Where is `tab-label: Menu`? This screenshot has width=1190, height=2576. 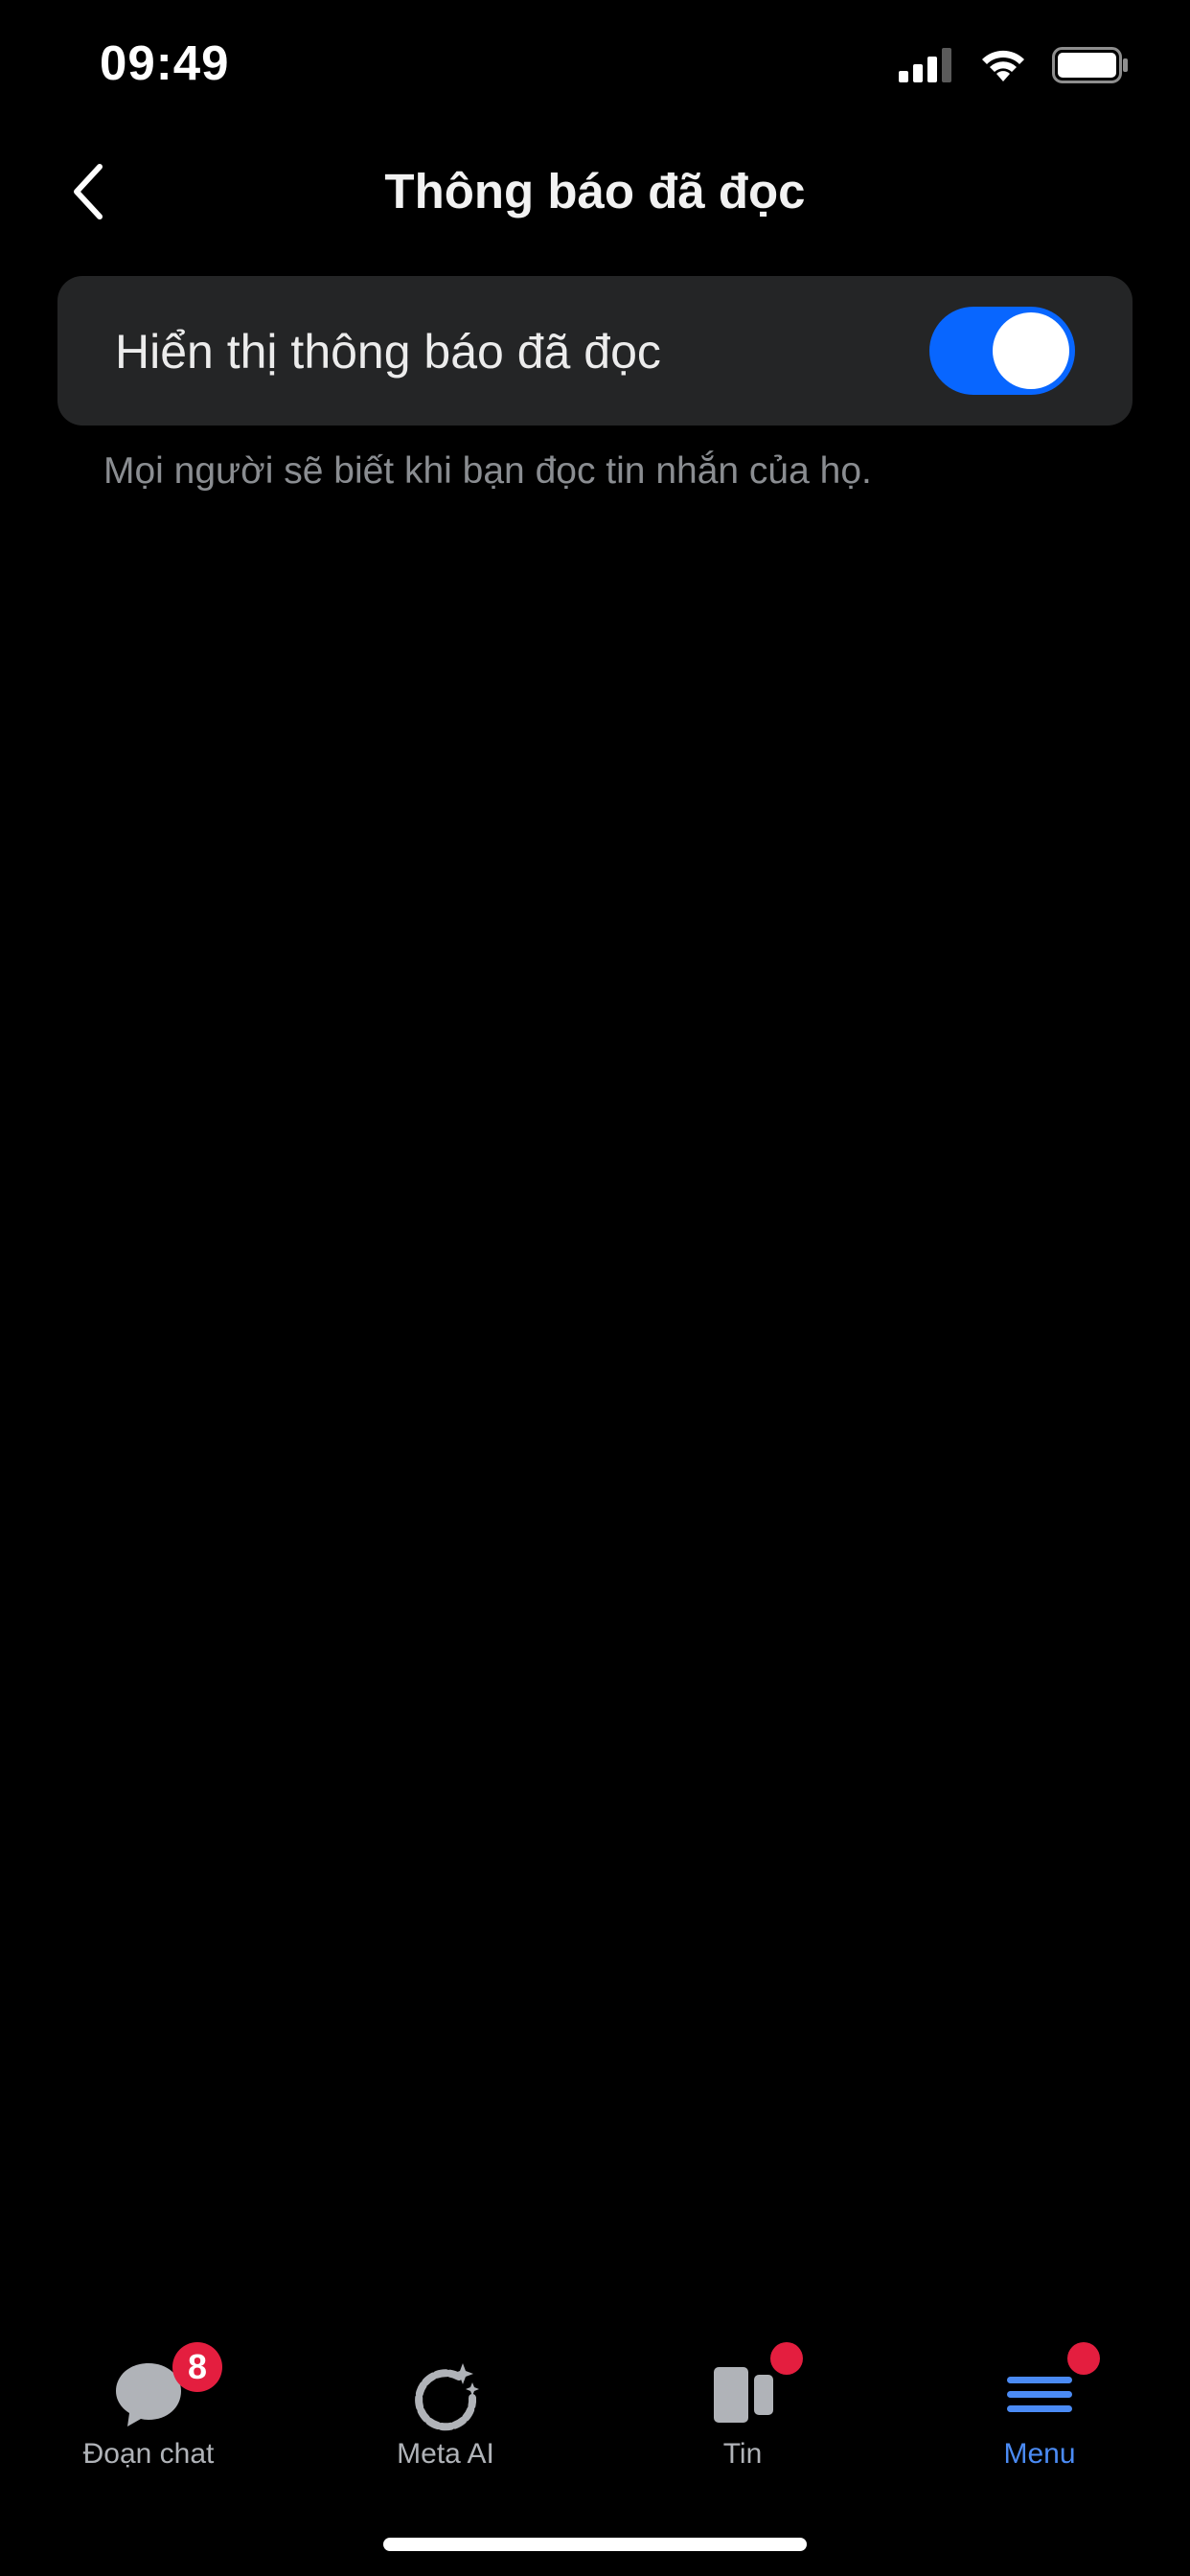
tab-label: Menu is located at coordinates (1039, 2454).